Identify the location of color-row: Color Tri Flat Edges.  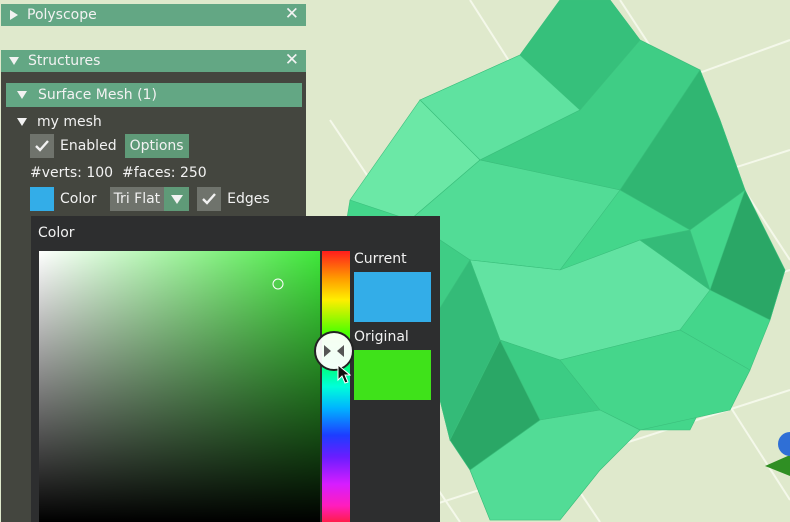
(150, 199).